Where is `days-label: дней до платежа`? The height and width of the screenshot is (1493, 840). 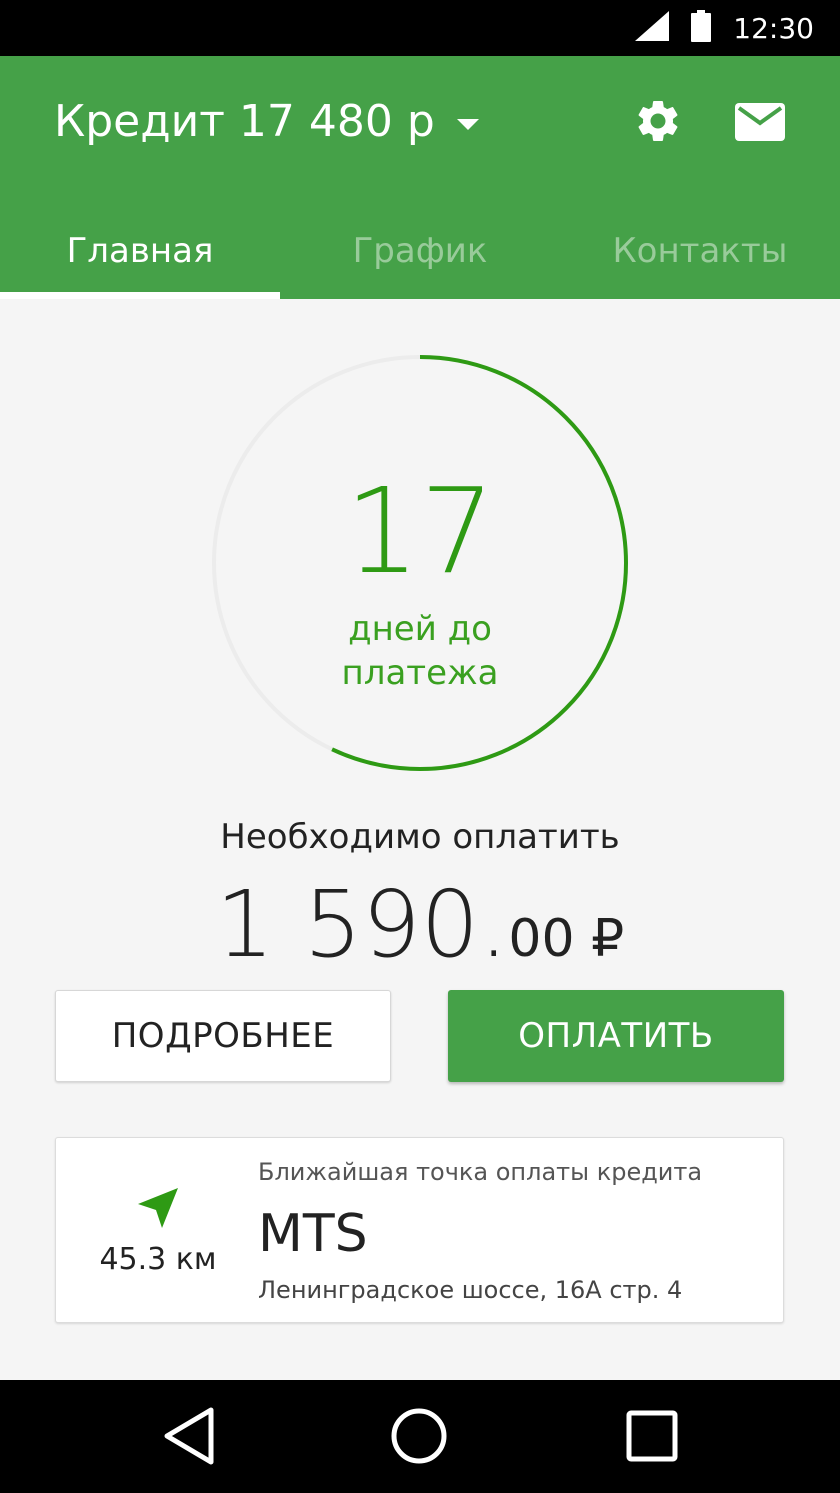
days-label: дней до платежа is located at coordinates (420, 651).